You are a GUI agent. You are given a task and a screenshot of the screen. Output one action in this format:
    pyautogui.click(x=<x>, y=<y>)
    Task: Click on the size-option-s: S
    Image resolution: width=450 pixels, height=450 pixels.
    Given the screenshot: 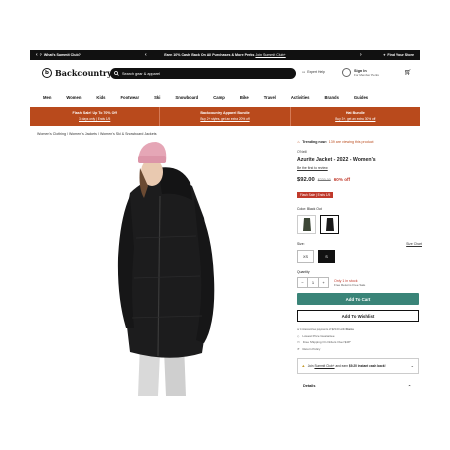 What is the action you would take?
    pyautogui.click(x=326, y=256)
    